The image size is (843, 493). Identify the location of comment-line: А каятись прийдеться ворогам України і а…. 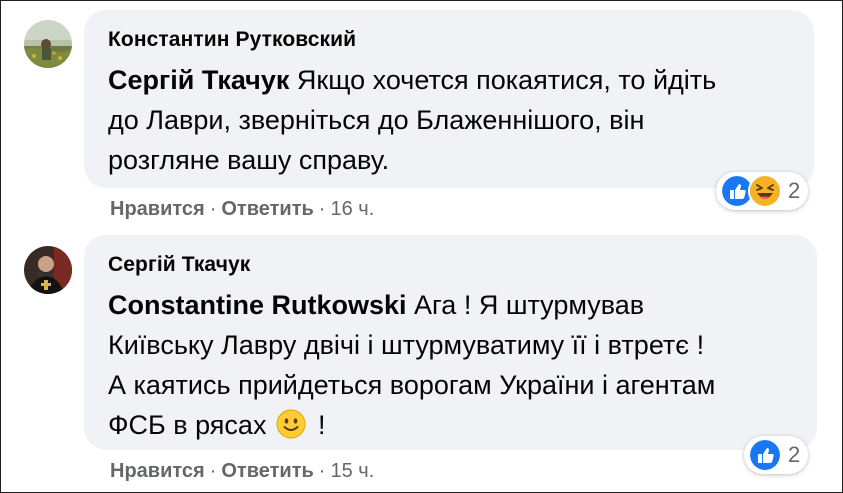
(412, 385).